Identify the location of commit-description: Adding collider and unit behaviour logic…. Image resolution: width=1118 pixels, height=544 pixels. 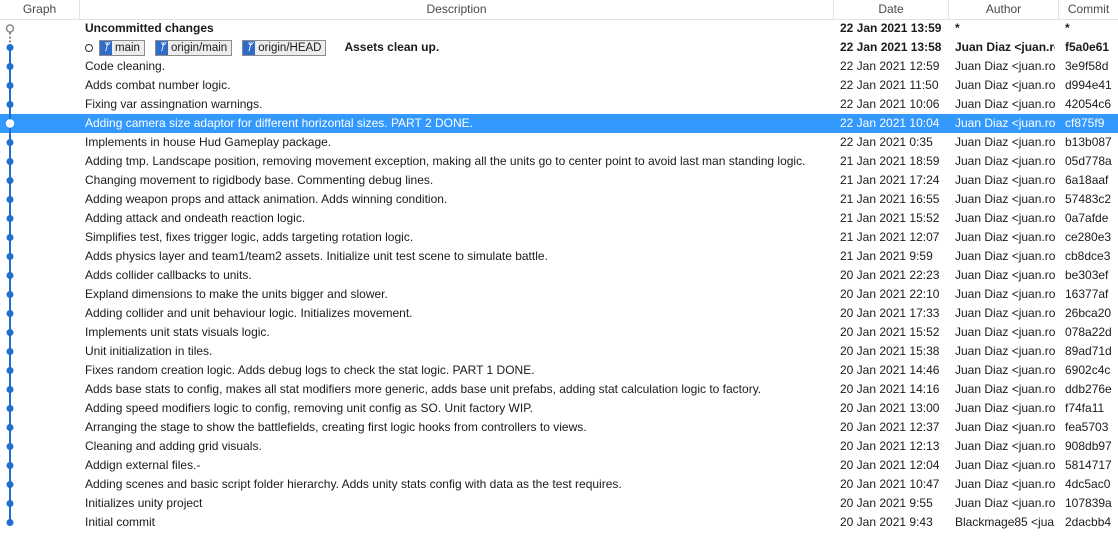
(249, 313).